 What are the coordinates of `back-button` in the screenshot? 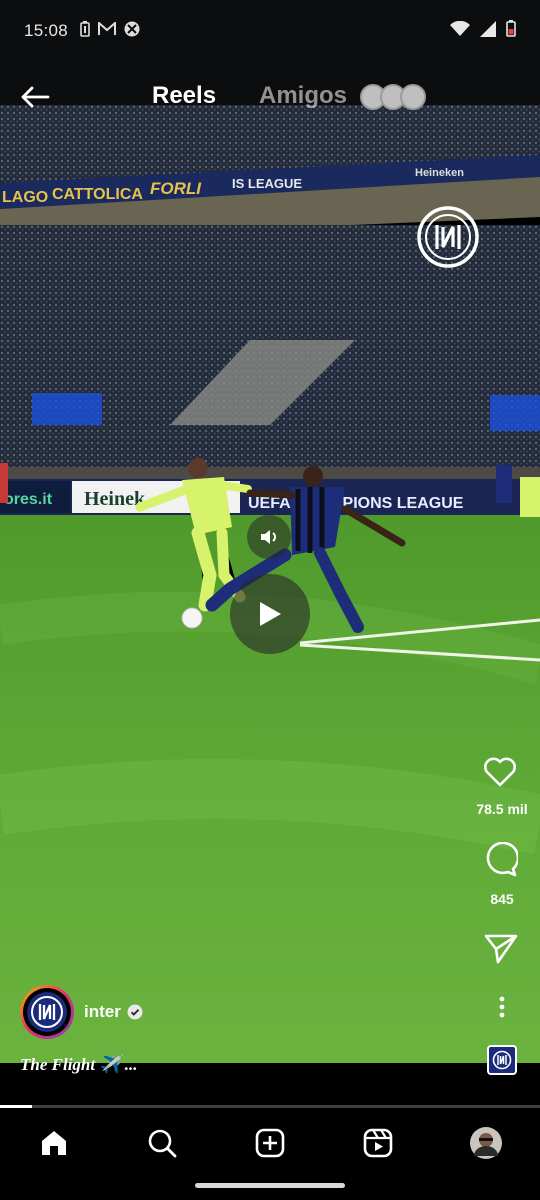 It's located at (35, 97).